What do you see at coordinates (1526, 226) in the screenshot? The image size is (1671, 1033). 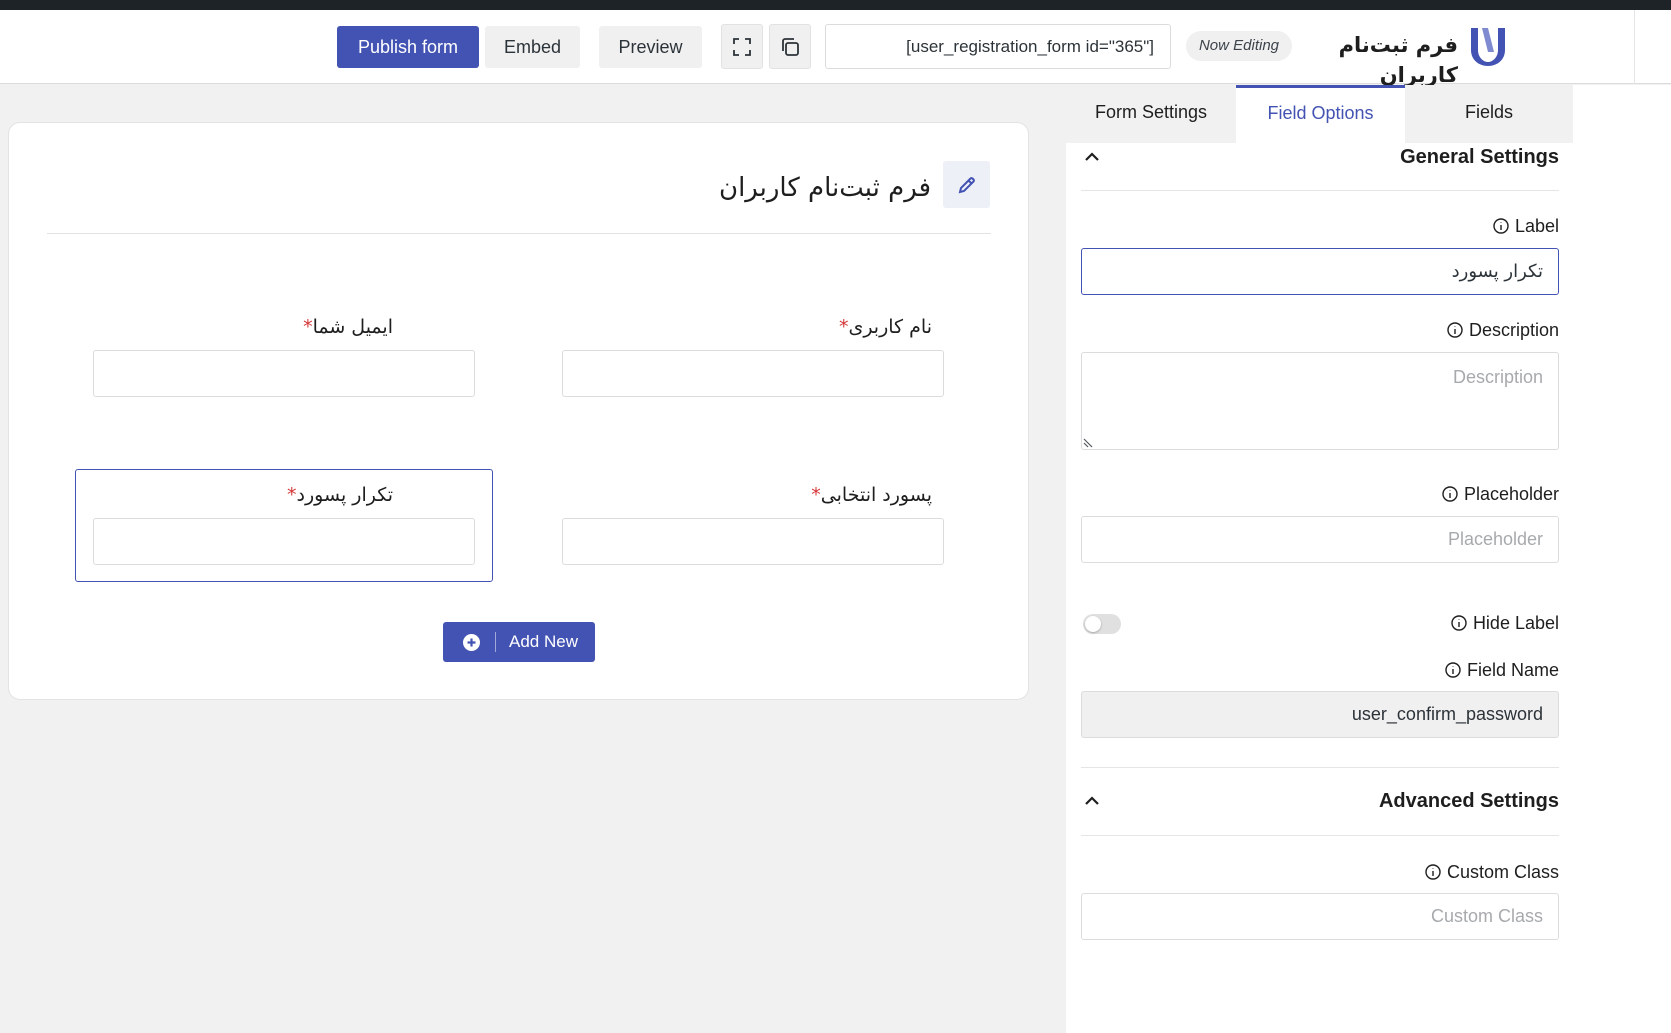 I see `label-caption: Label` at bounding box center [1526, 226].